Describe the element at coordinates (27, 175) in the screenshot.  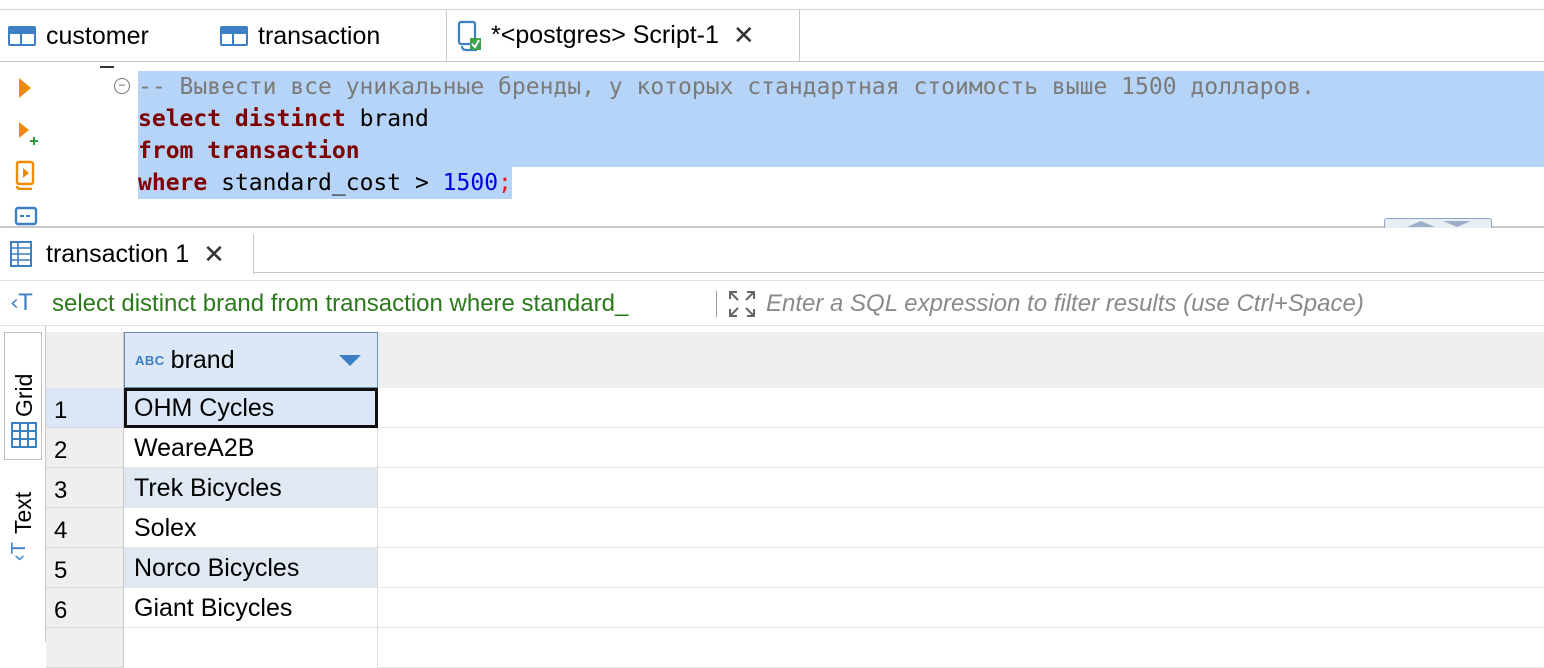
I see `execute-script-icon` at that location.